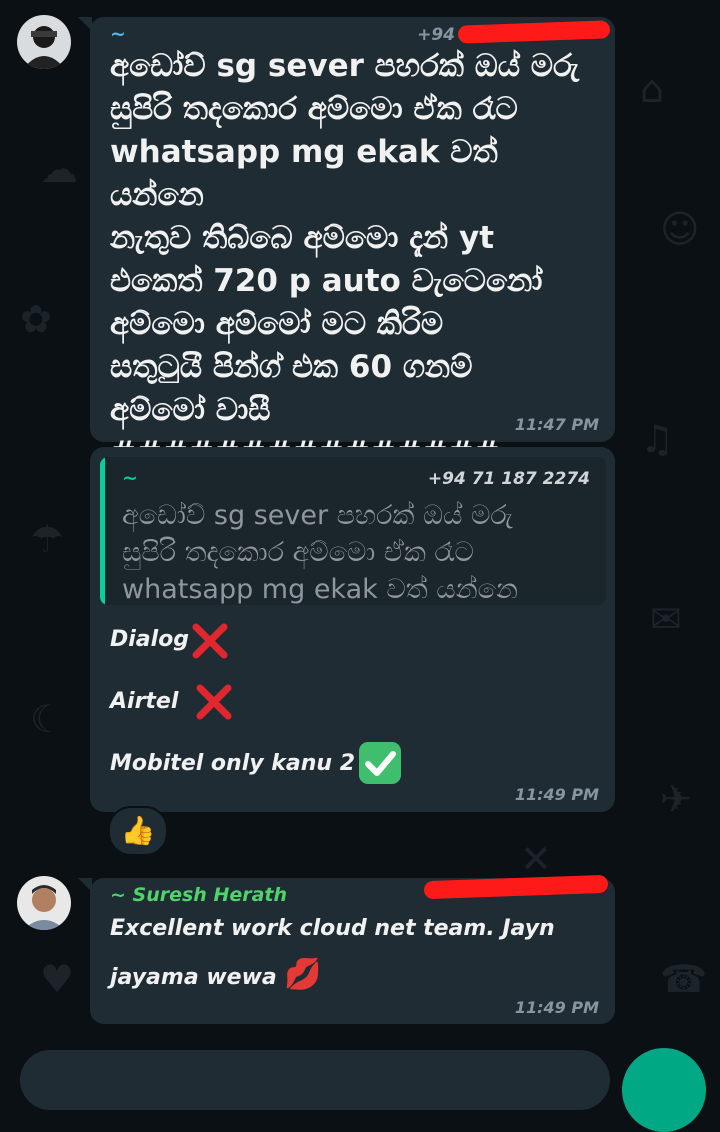 The height and width of the screenshot is (1132, 720). What do you see at coordinates (436, 35) in the screenshot?
I see `sender-phone: +94` at bounding box center [436, 35].